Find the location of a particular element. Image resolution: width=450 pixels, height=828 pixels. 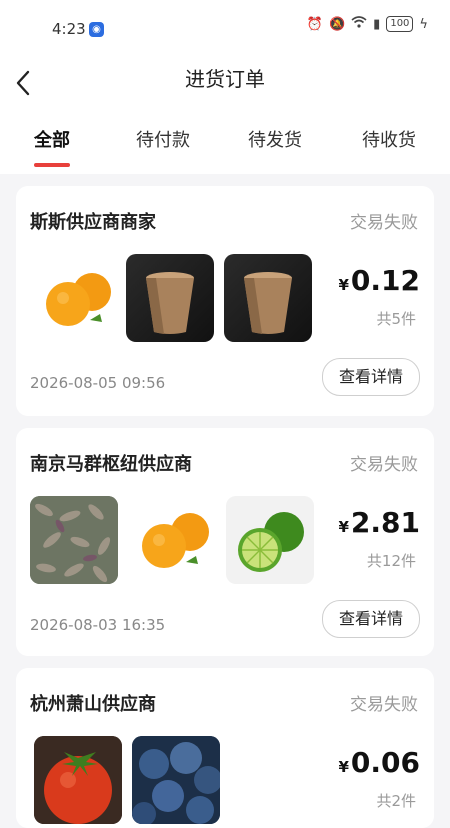

item-count: 共2件 is located at coordinates (396, 801).